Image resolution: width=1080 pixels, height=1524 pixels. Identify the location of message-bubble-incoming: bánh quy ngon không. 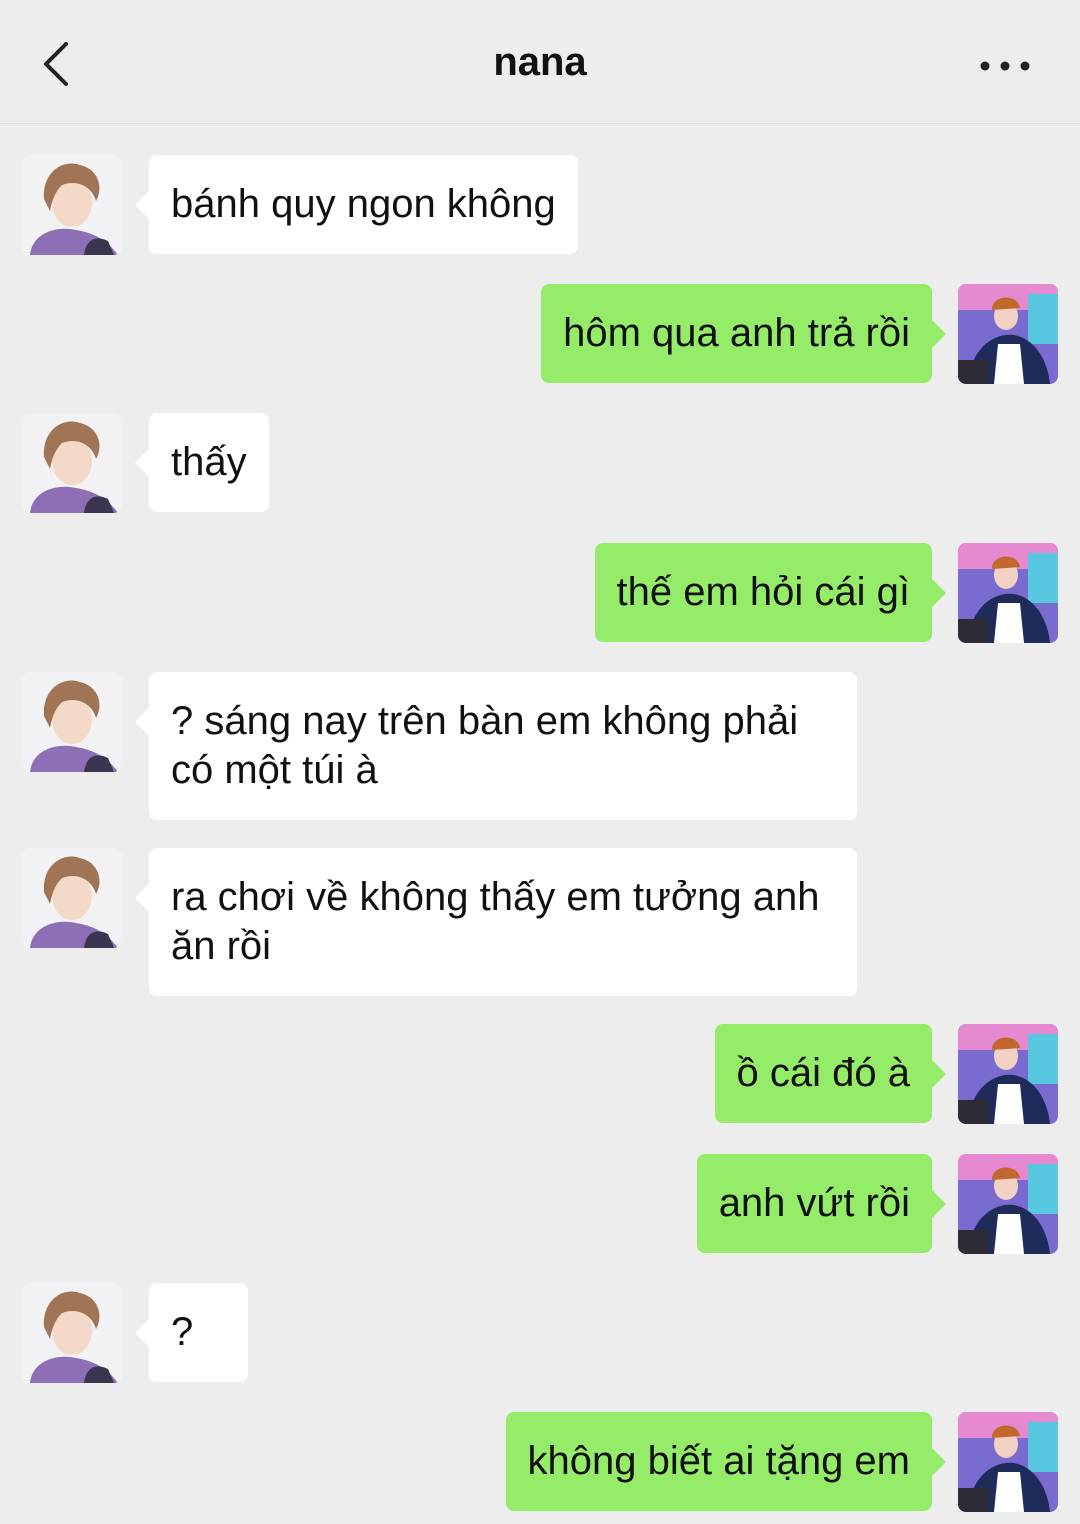
(356, 204).